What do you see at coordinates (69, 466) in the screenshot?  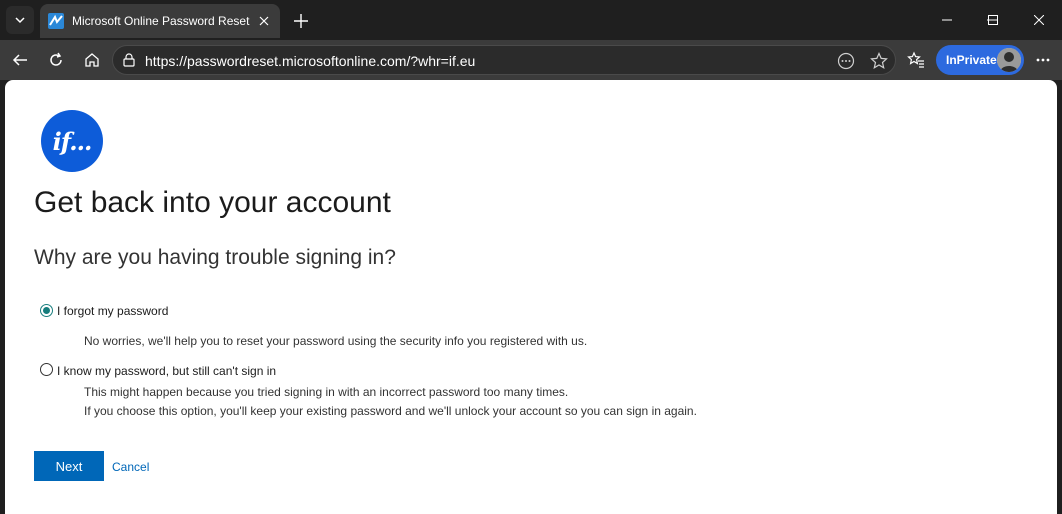 I see `next-button: Next` at bounding box center [69, 466].